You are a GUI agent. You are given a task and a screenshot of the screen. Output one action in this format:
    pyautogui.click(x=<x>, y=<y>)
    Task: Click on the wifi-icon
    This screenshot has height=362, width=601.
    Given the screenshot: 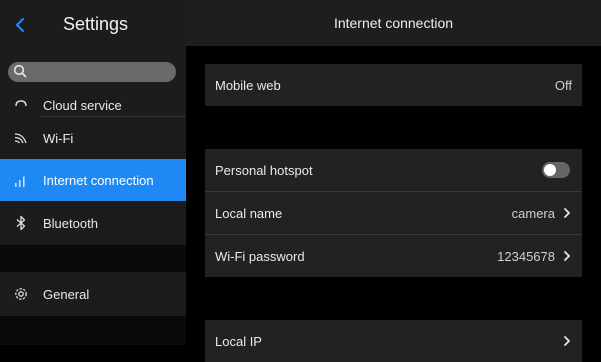 What is the action you would take?
    pyautogui.click(x=21, y=138)
    